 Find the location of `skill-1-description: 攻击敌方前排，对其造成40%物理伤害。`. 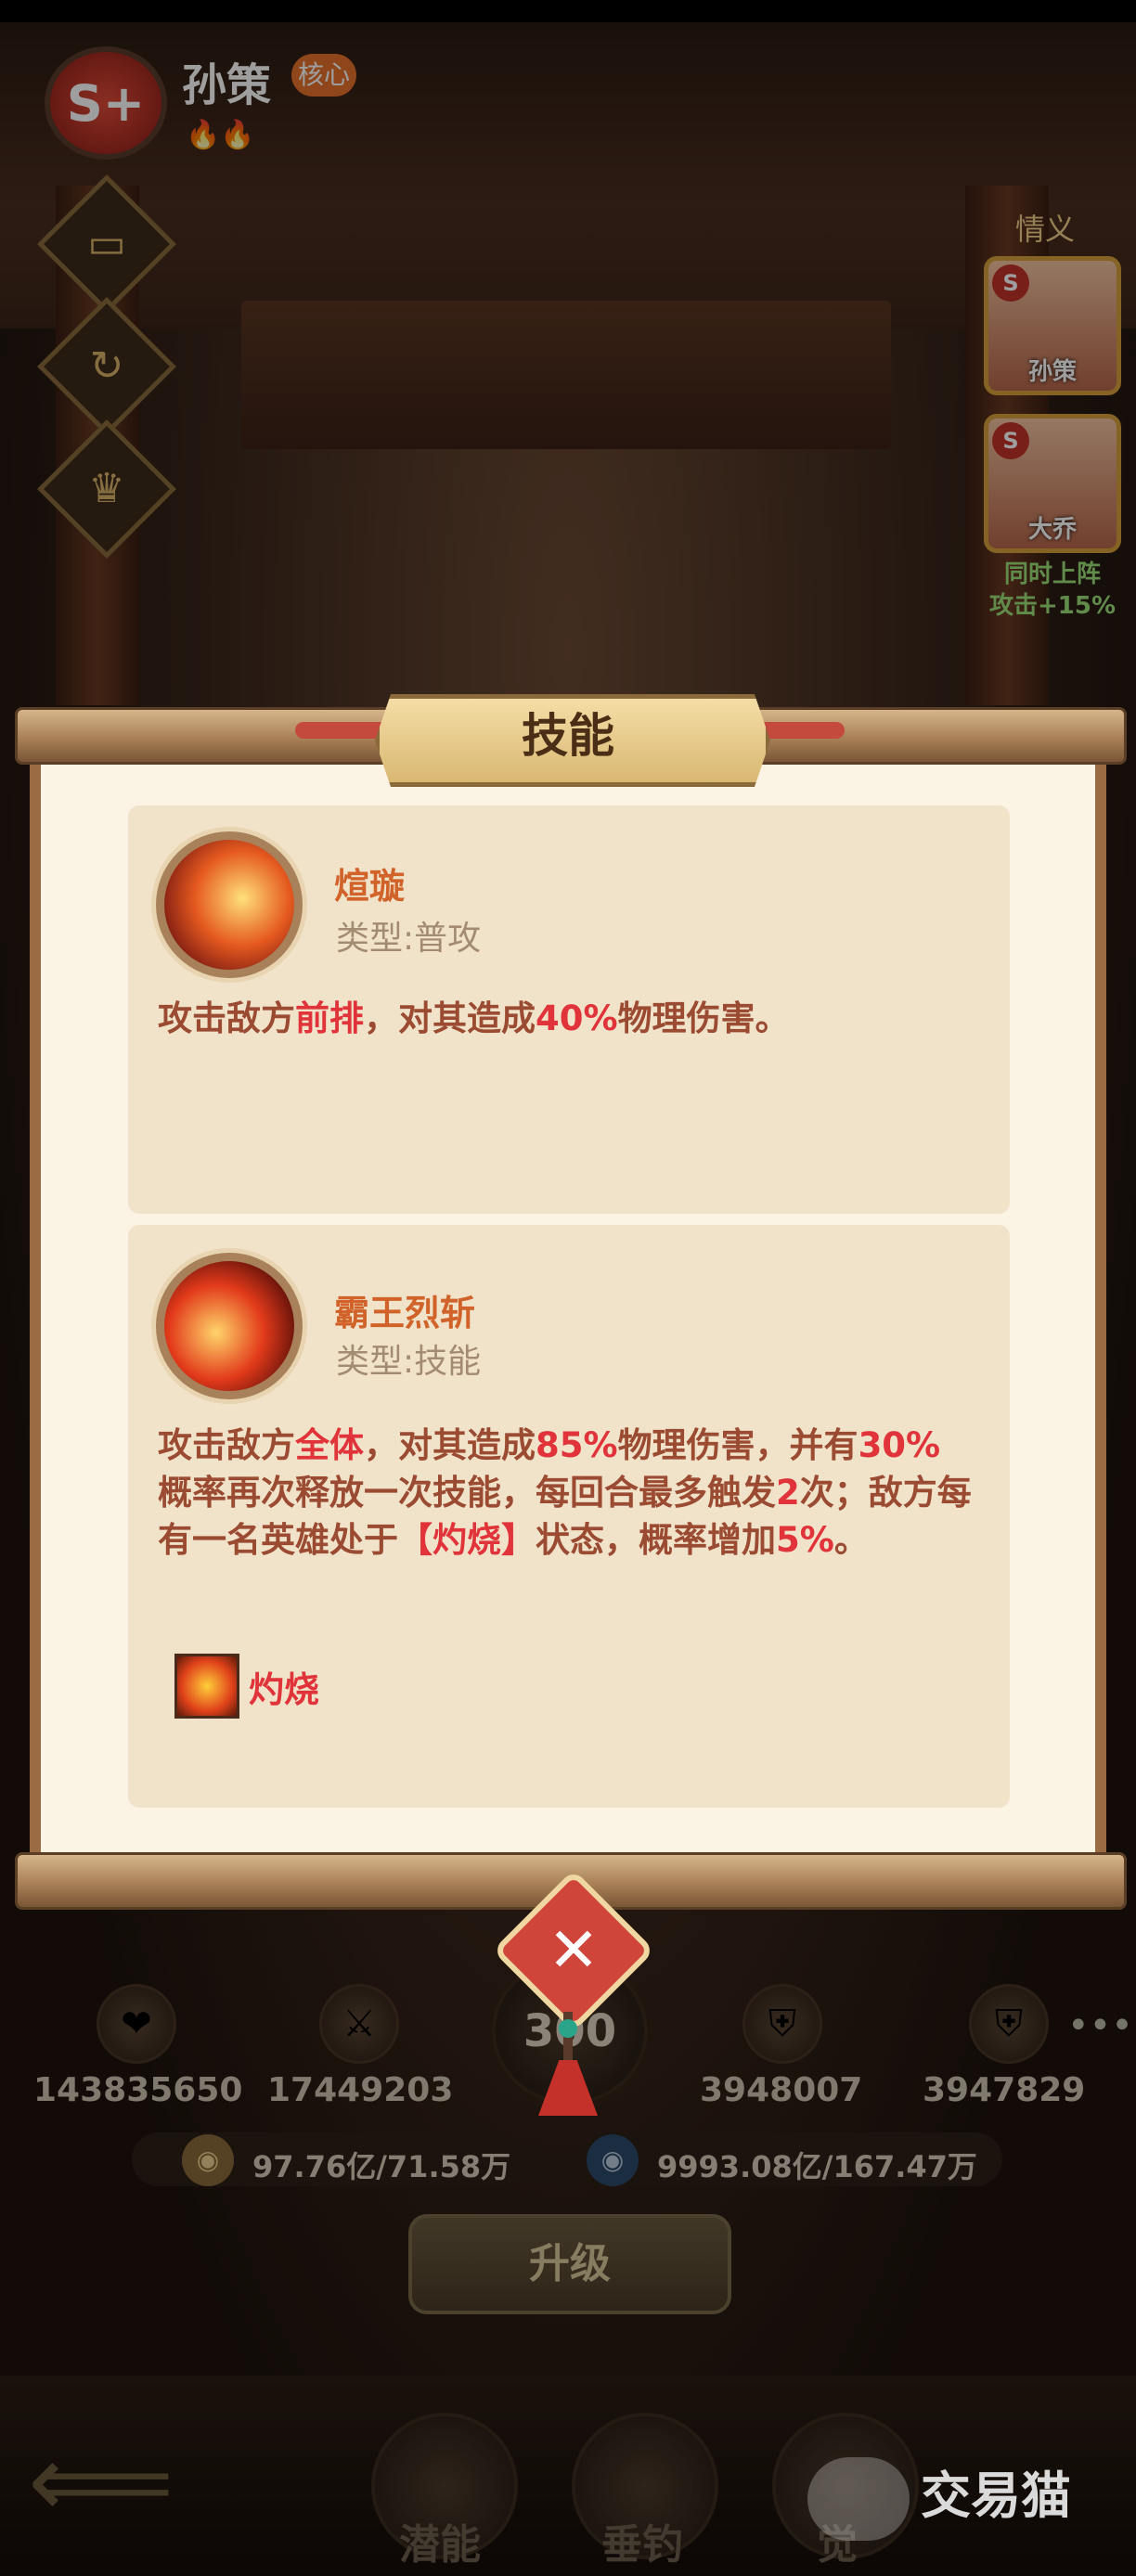

skill-1-description: 攻击敌方前排，对其造成40%物理伤害。 is located at coordinates (474, 1018).